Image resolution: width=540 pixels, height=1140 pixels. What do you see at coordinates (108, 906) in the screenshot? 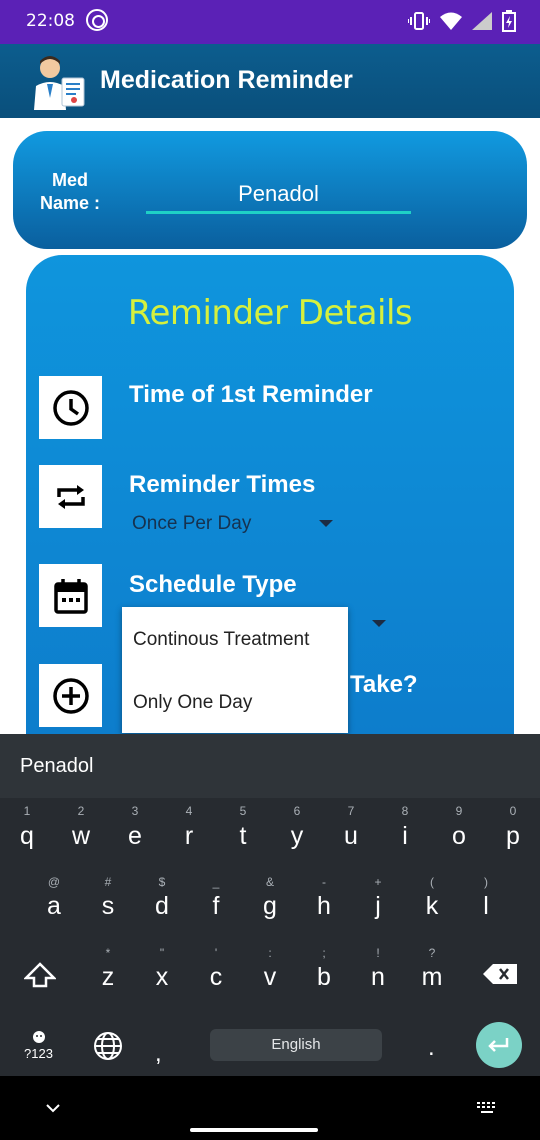
I see `key-s: s` at bounding box center [108, 906].